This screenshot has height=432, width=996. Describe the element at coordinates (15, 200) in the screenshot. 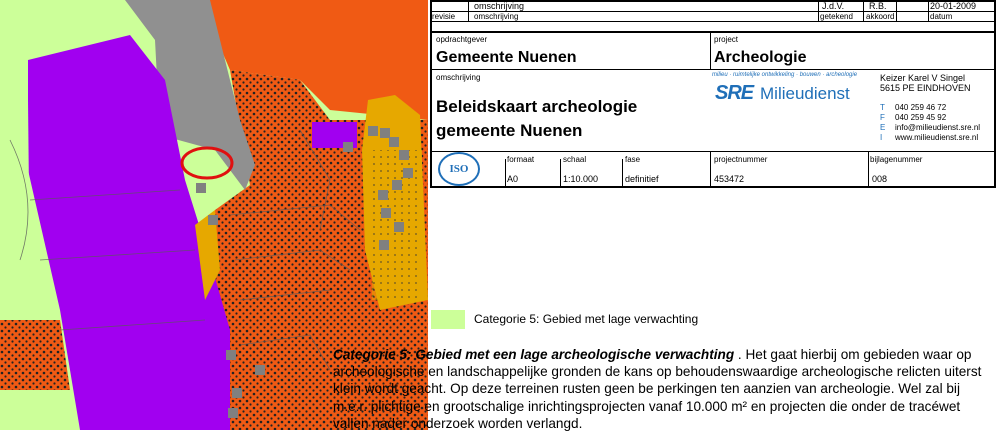

I see `map-zone-left-strip` at that location.